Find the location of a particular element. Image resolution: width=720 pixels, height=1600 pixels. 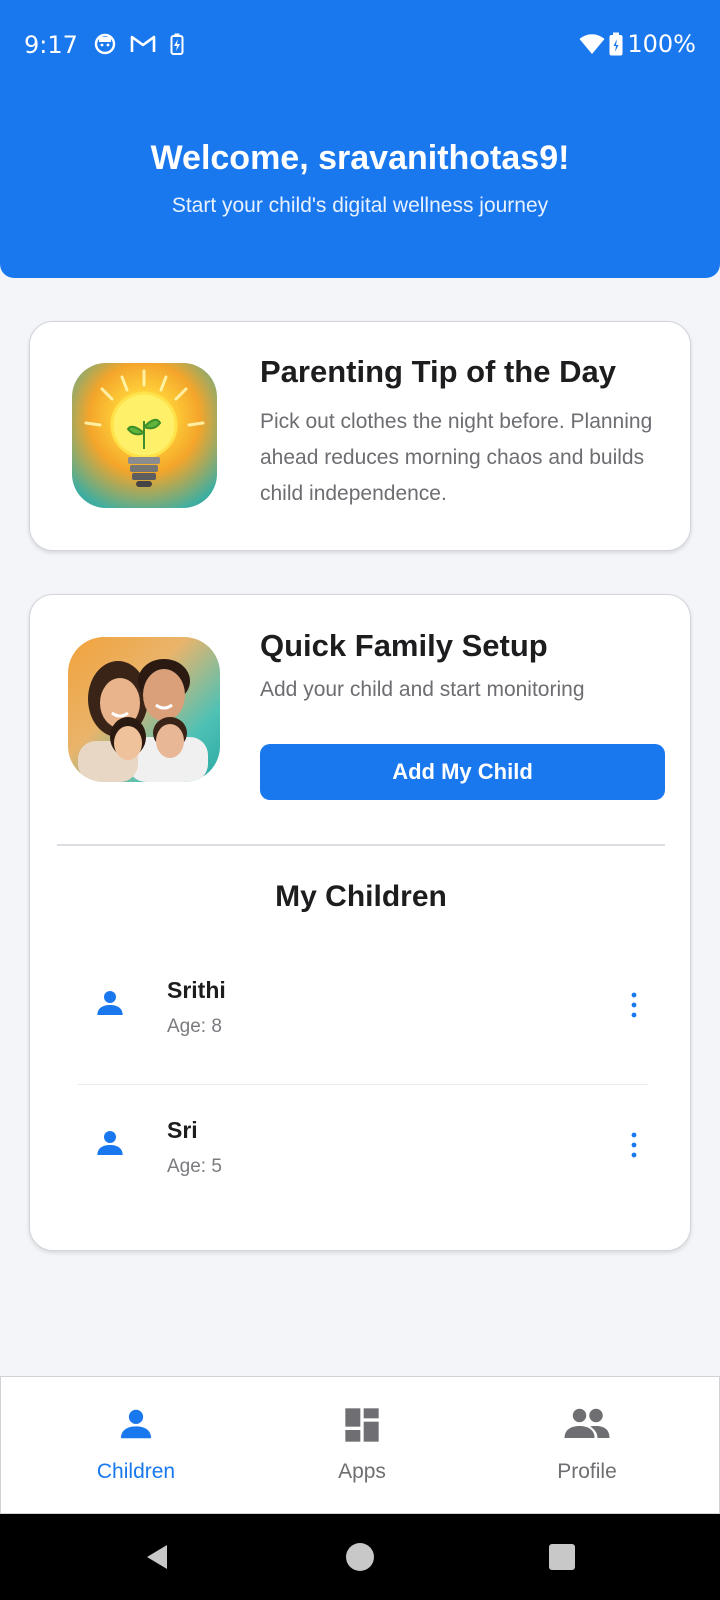

child-name: Srithi is located at coordinates (196, 990).